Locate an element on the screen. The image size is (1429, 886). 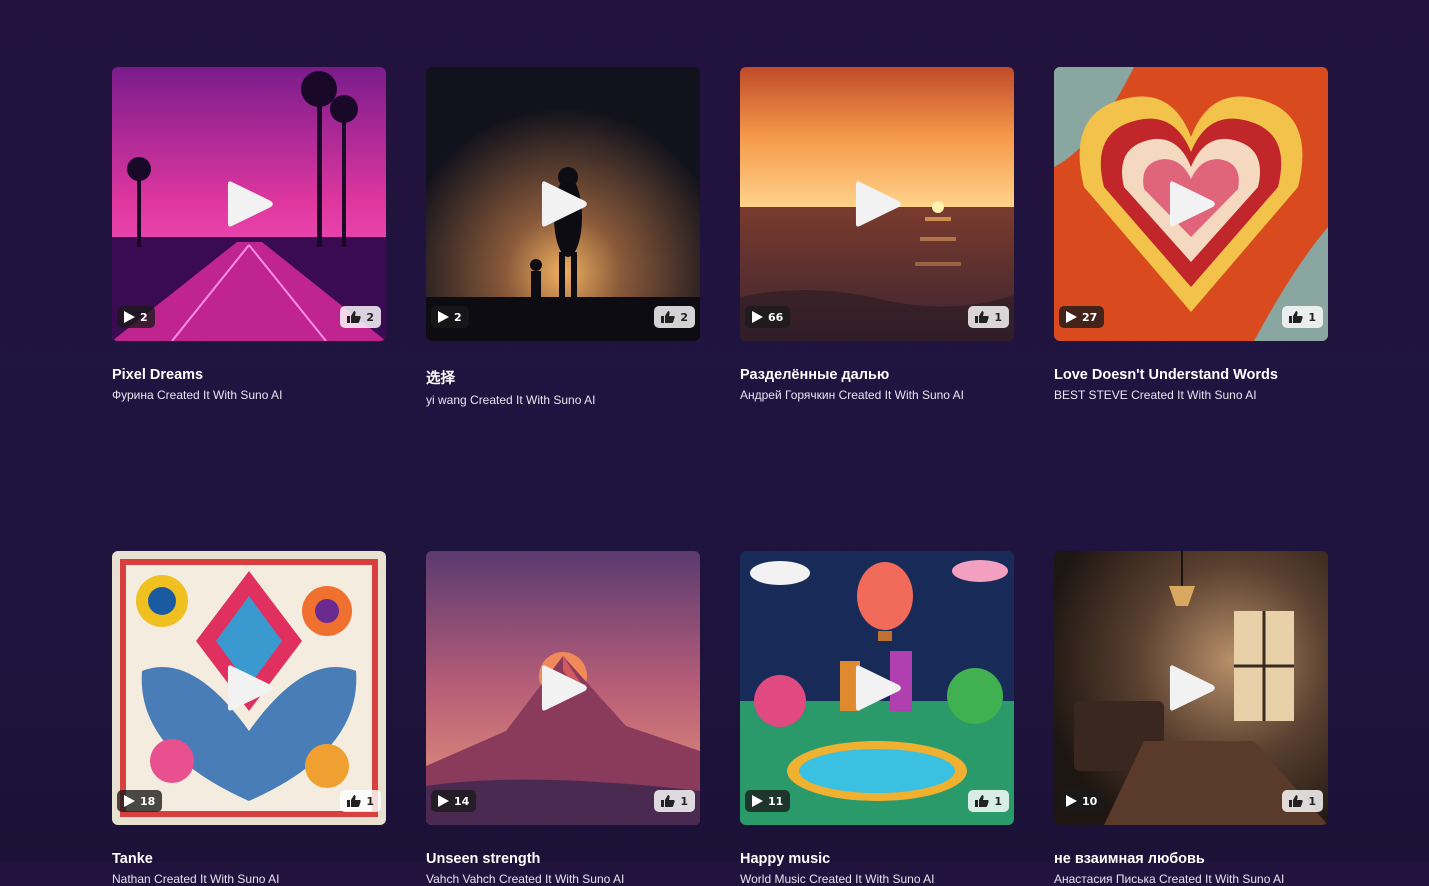
track-subtitle: BEST STEVE Created It With Suno AI is located at coordinates (1155, 395).